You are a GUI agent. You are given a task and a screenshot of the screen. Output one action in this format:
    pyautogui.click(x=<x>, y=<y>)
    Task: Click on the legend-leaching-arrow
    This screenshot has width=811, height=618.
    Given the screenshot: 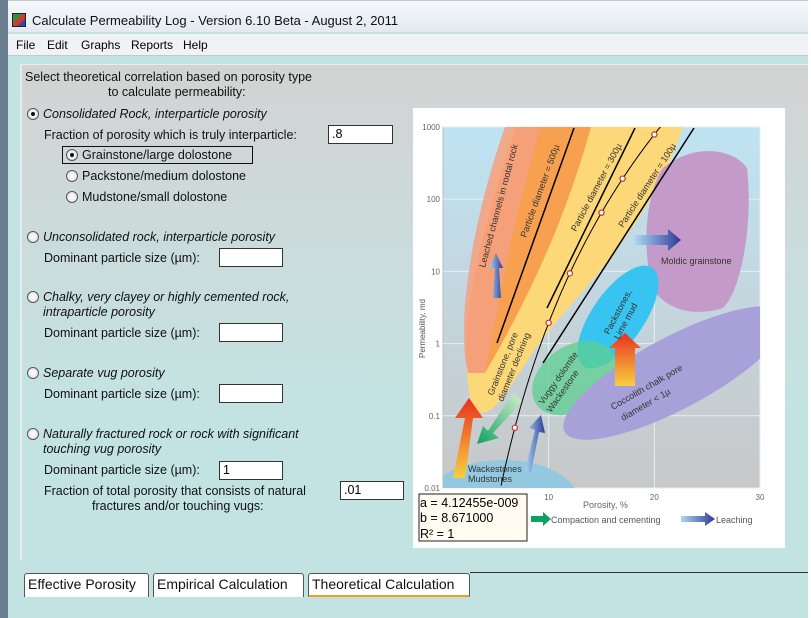 What is the action you would take?
    pyautogui.click(x=698, y=519)
    